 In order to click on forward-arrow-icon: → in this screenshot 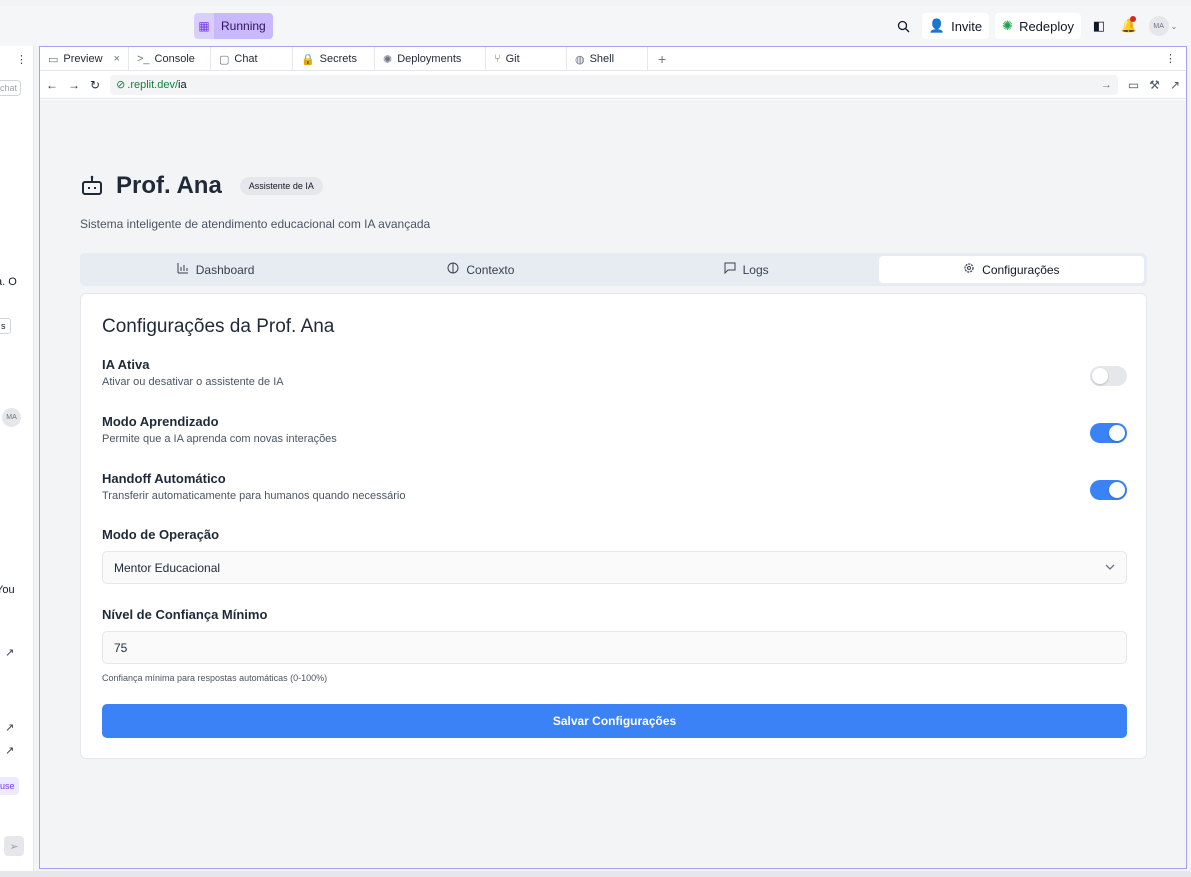, I will do `click(74, 85)`.